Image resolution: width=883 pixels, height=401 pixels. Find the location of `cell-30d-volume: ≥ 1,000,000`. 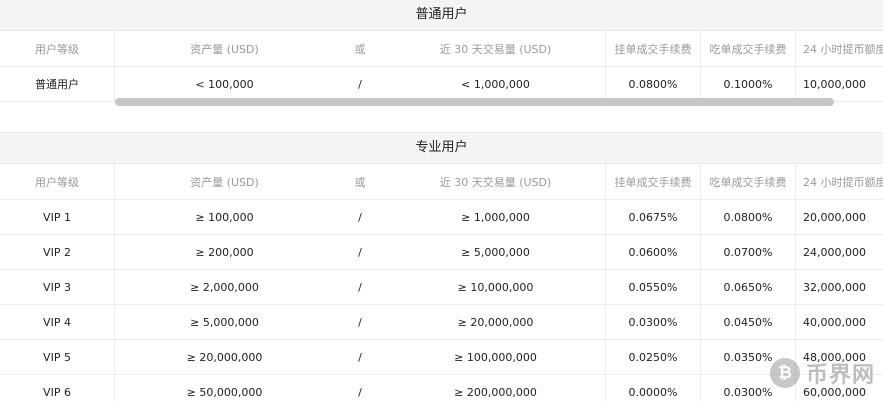

cell-30d-volume: ≥ 1,000,000 is located at coordinates (496, 217).